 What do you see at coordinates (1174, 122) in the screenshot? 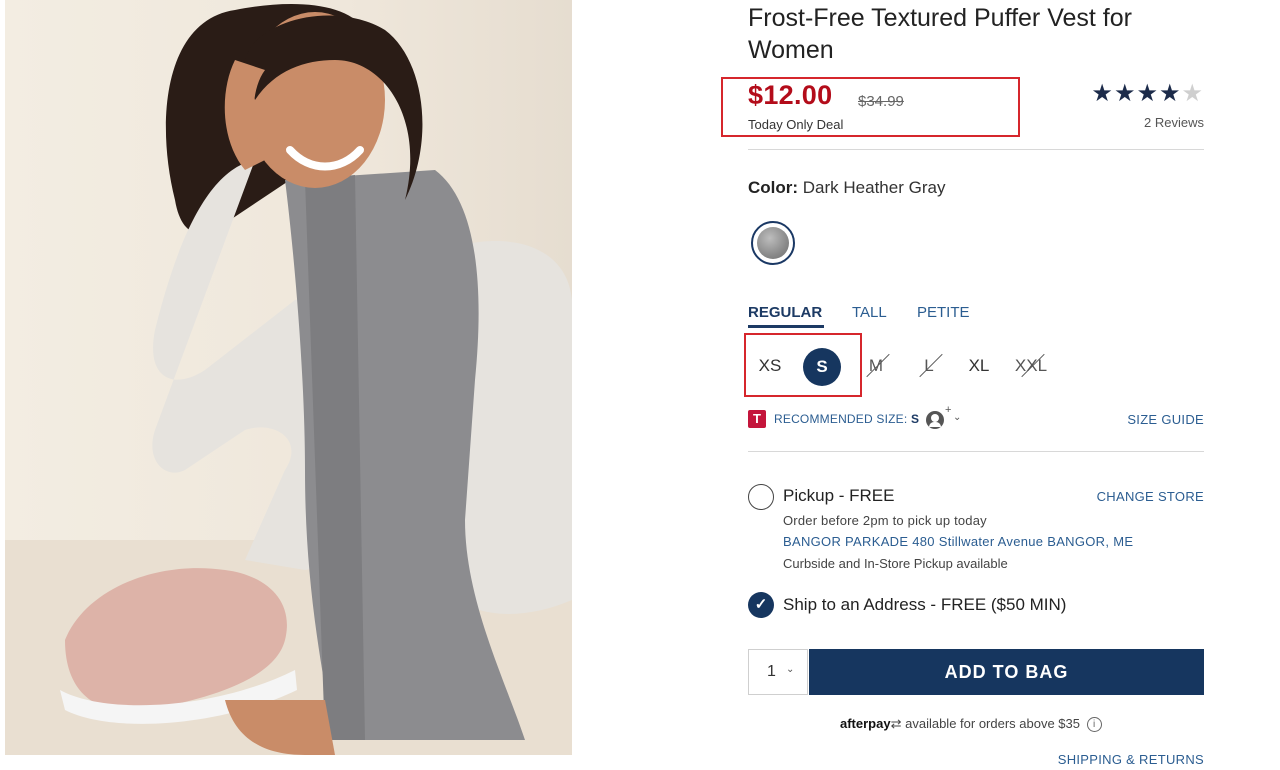
I see `reviews-link: 2 Reviews` at bounding box center [1174, 122].